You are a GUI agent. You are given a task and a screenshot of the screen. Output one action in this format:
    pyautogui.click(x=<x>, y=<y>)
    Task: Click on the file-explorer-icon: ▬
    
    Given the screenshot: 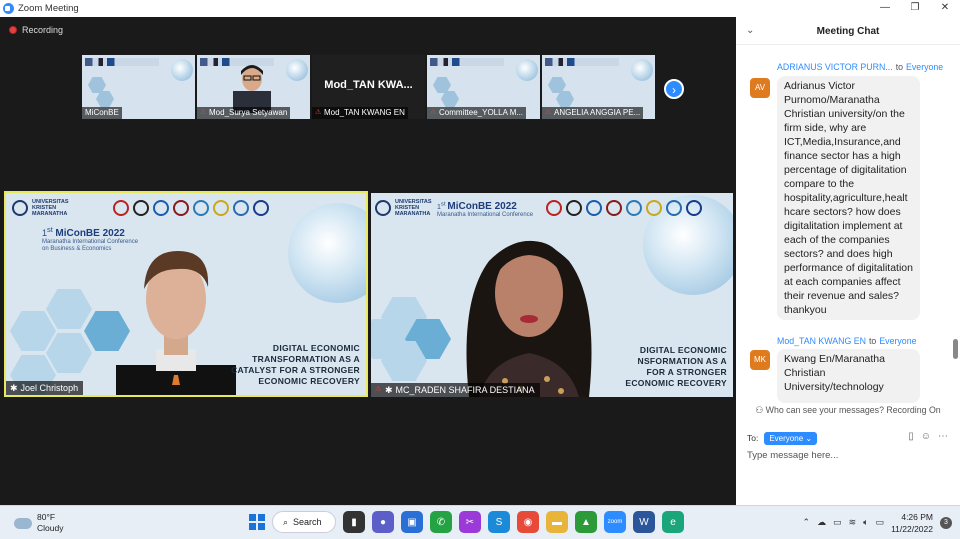 What is the action you would take?
    pyautogui.click(x=557, y=522)
    